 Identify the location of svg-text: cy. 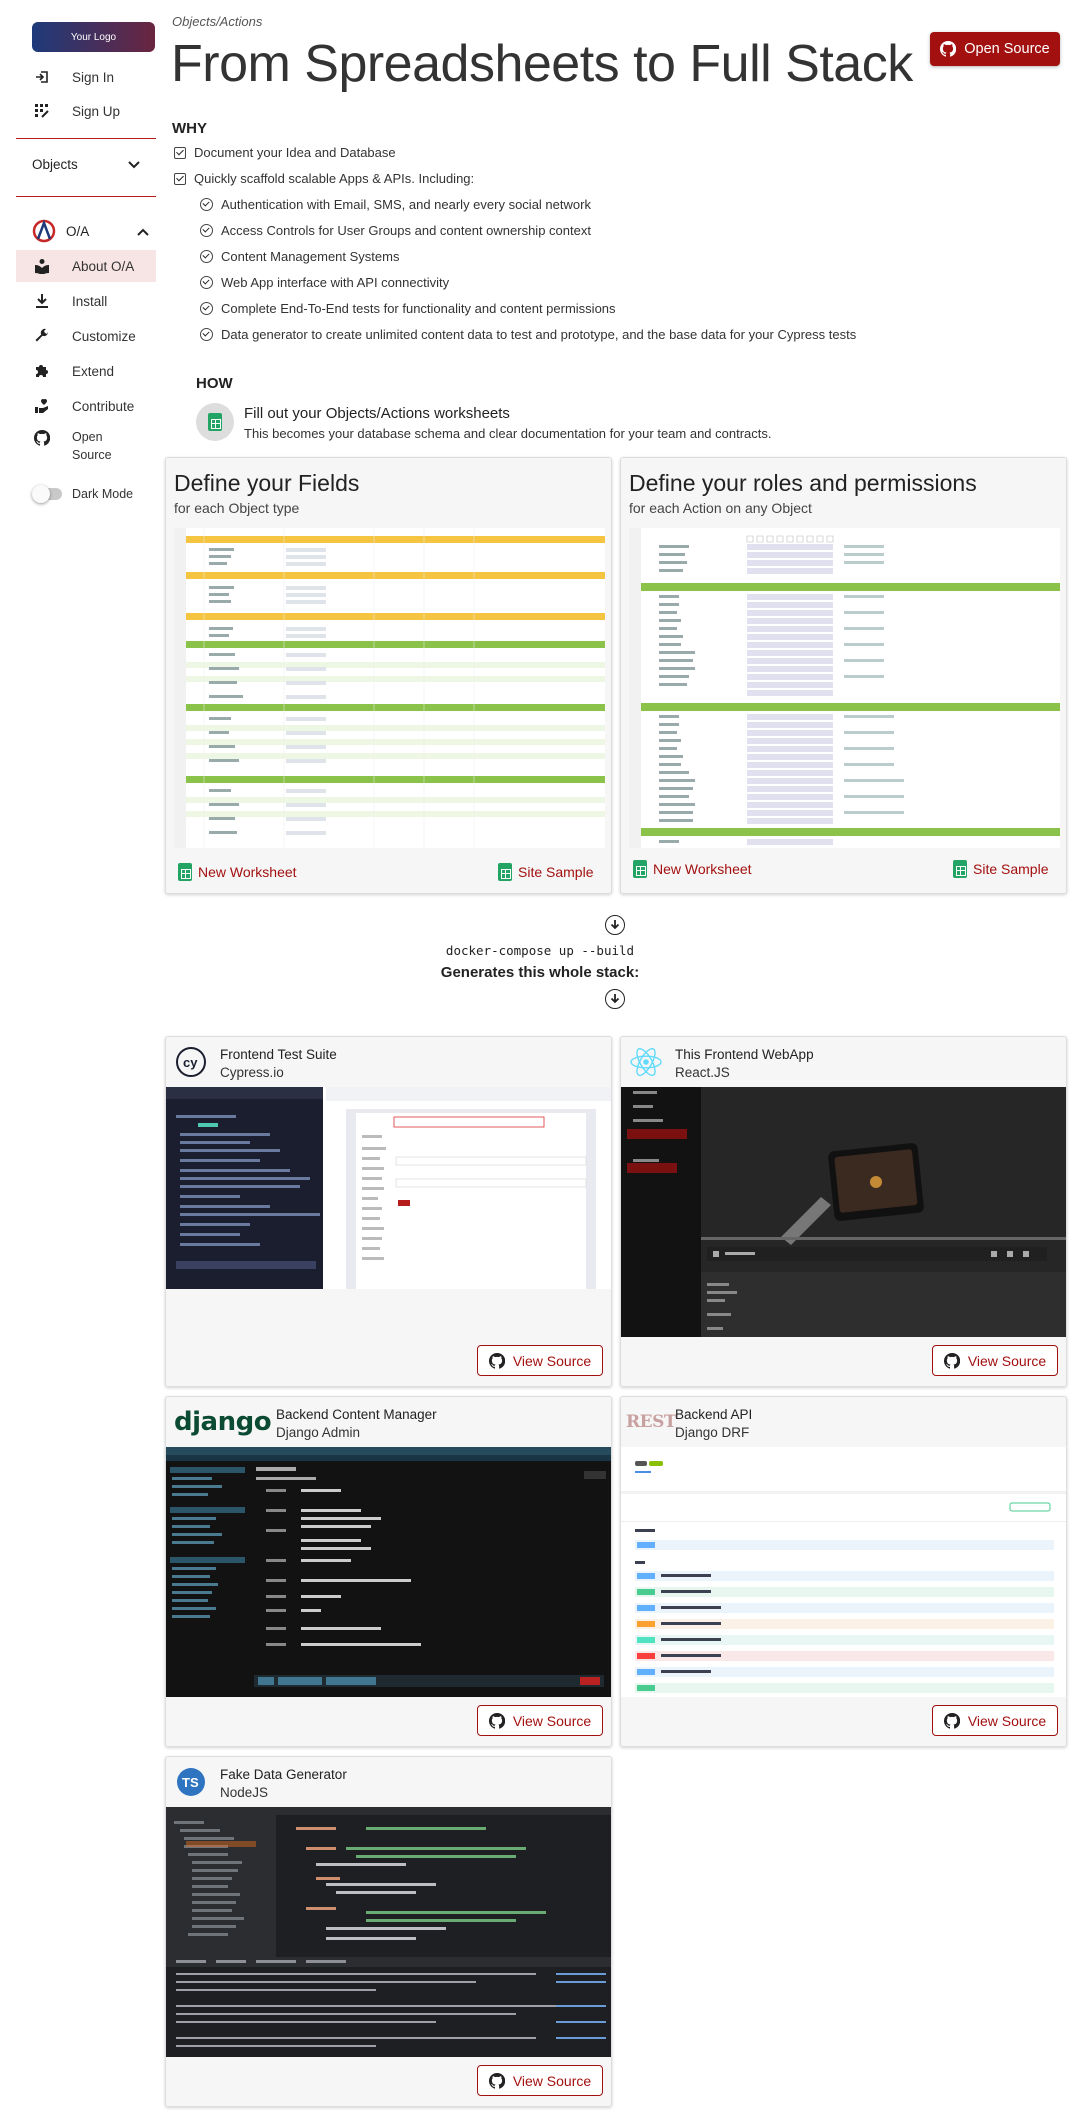
(190, 1062).